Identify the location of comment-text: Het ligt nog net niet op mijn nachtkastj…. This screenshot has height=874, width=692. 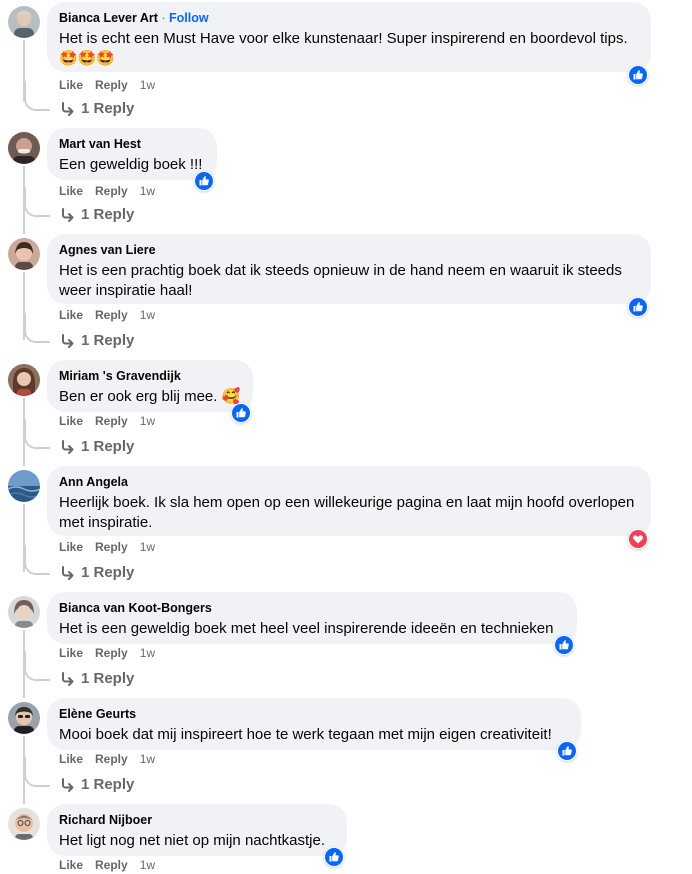
(192, 840).